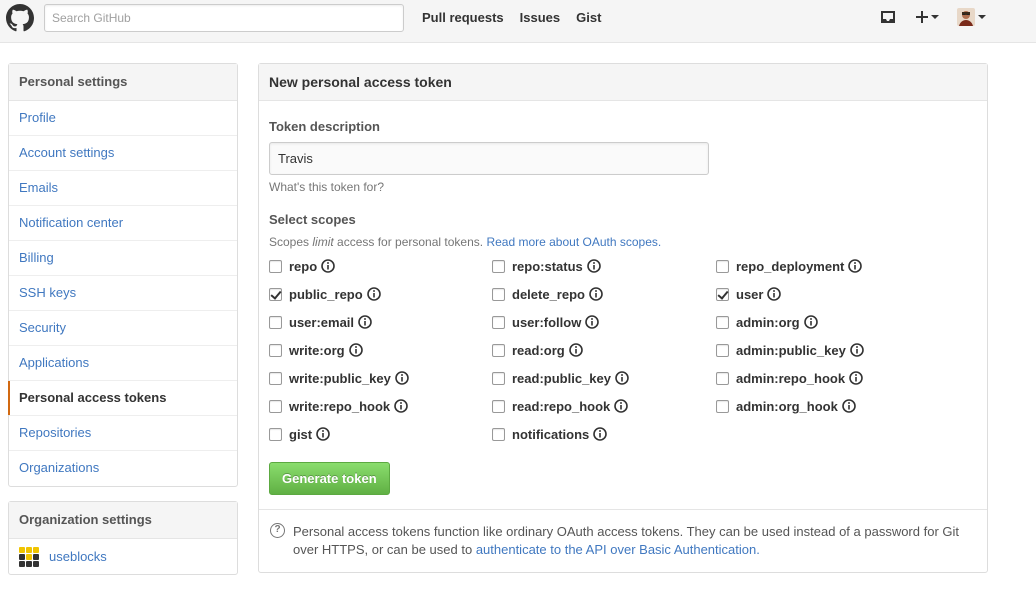  Describe the element at coordinates (224, 18) in the screenshot. I see `search-input` at that location.